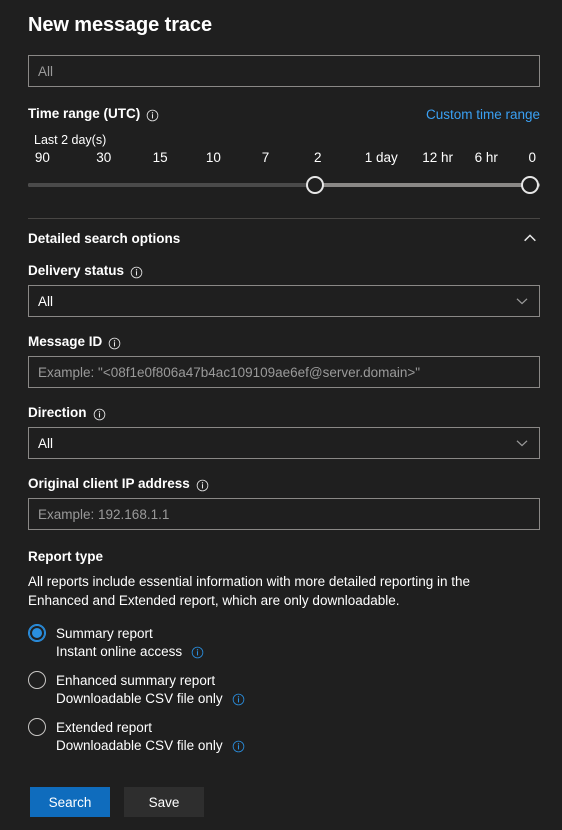 The height and width of the screenshot is (830, 562). Describe the element at coordinates (437, 157) in the screenshot. I see `slider-tick-7: 12 hr` at that location.